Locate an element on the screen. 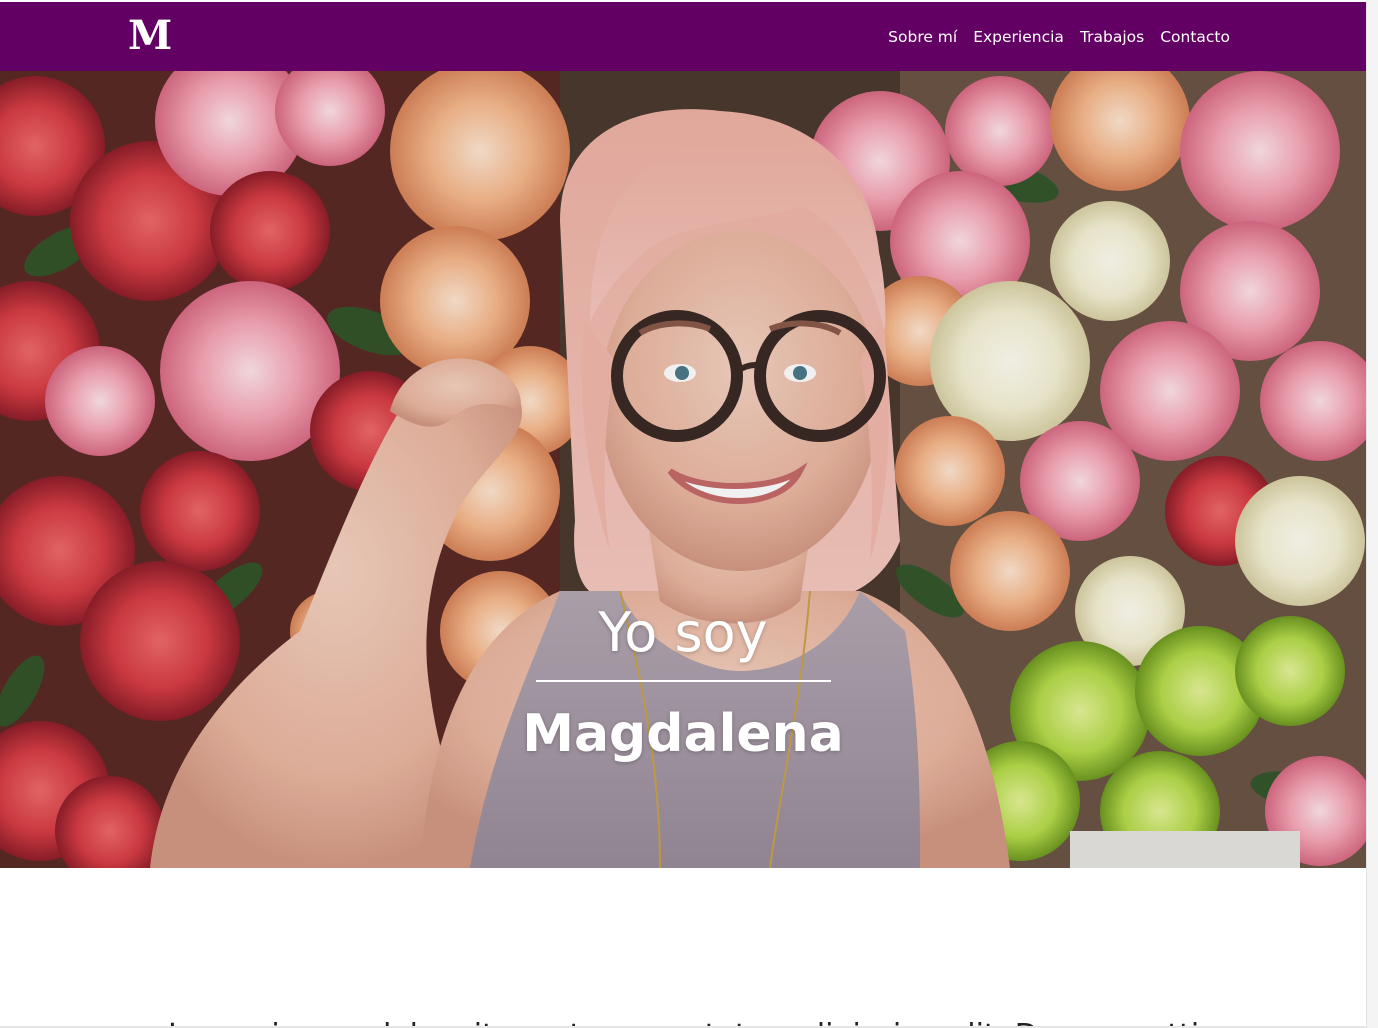  nav-link-trabajos: Trabajos is located at coordinates (1112, 37).